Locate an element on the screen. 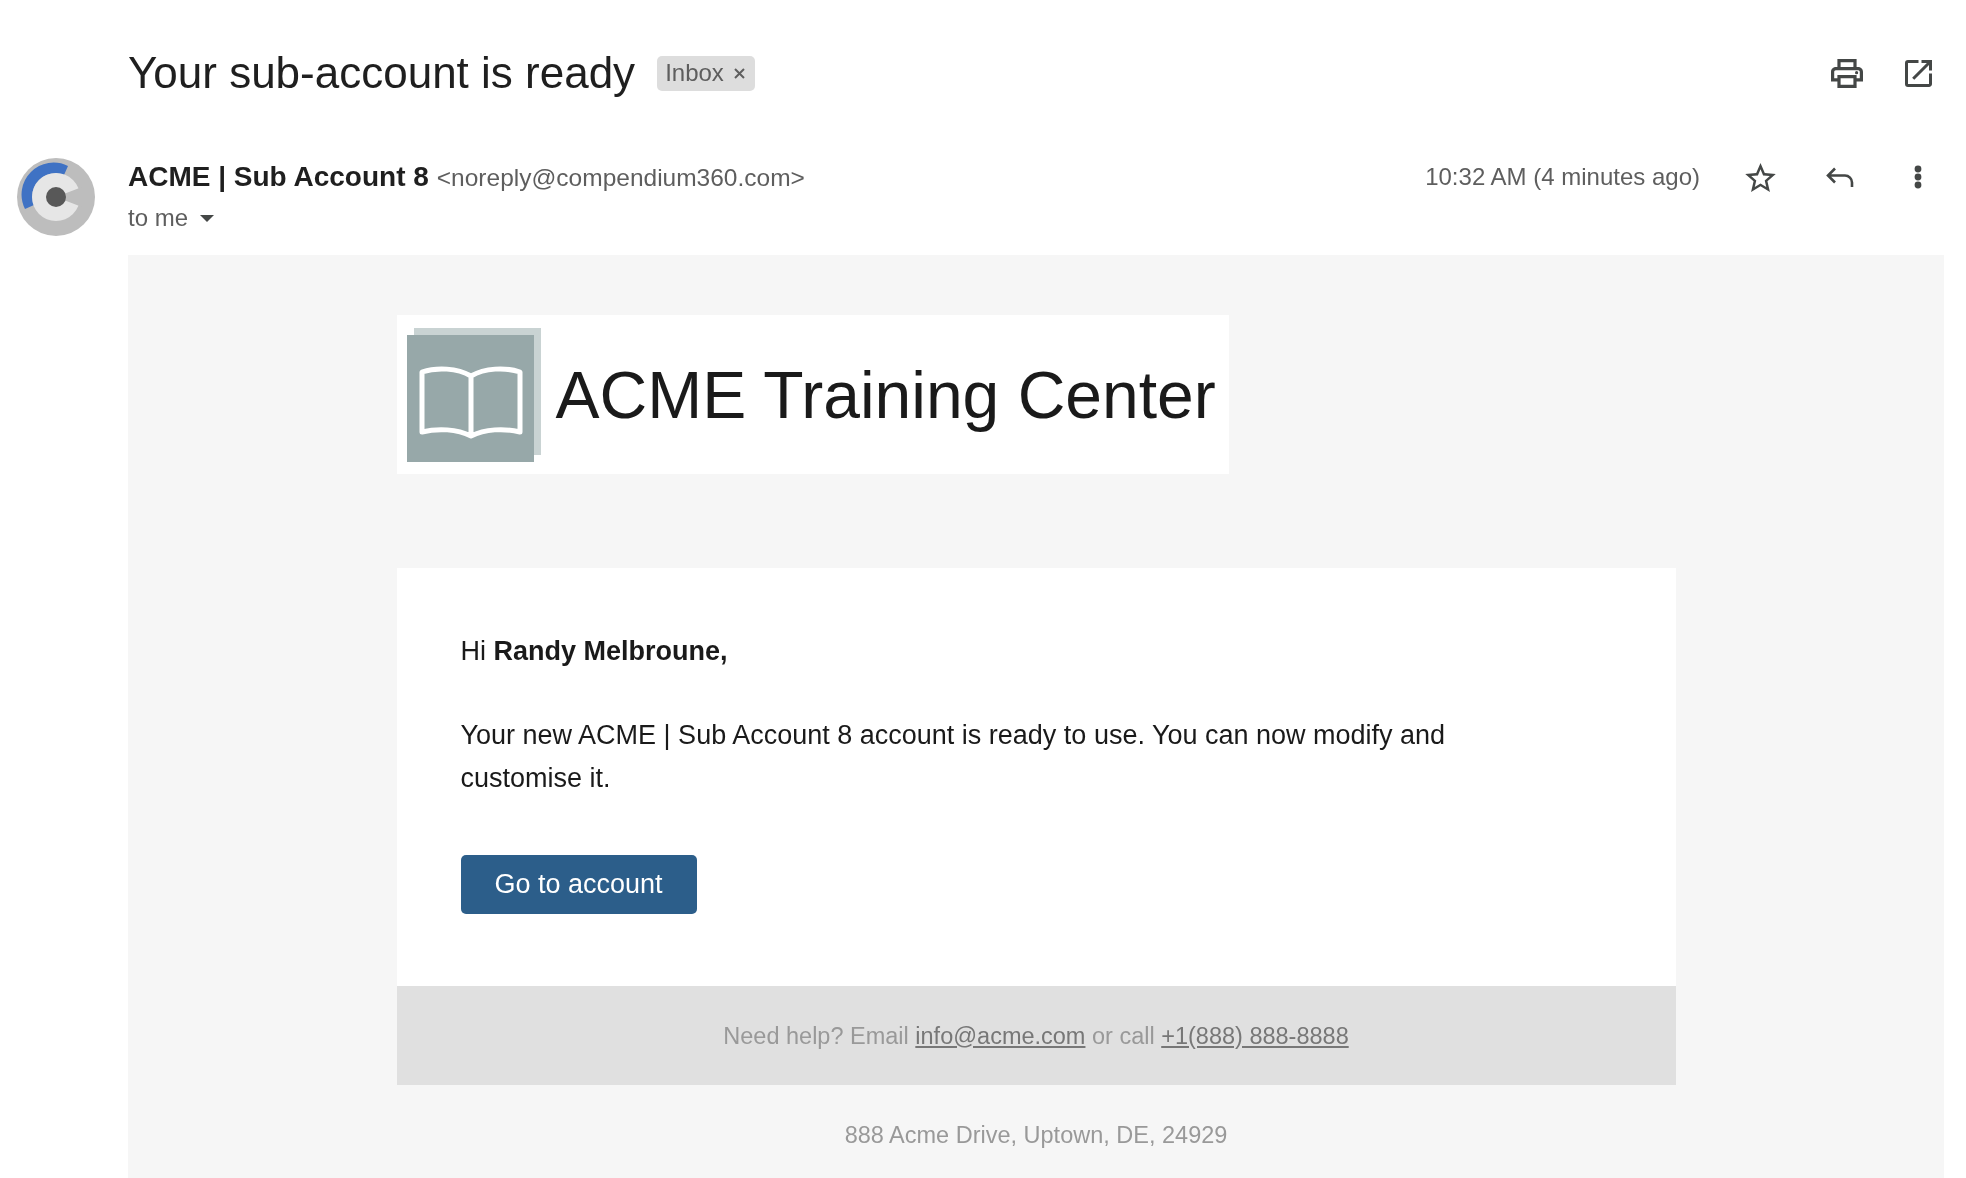 This screenshot has width=1966, height=1178. open-book-icon is located at coordinates (473, 394).